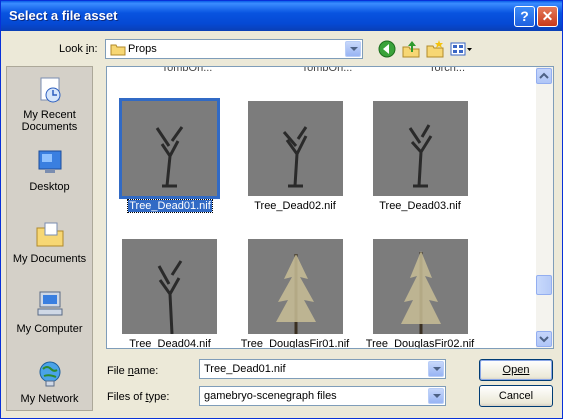 This screenshot has height=419, width=563. Describe the element at coordinates (63, 15) in the screenshot. I see `window-title: Select a file asset` at that location.